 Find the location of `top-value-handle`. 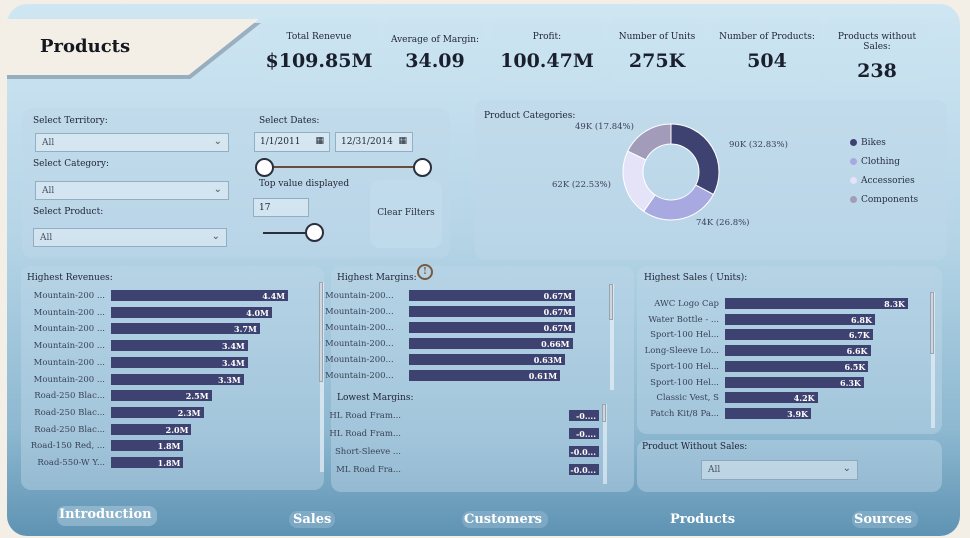

top-value-handle is located at coordinates (314, 232).